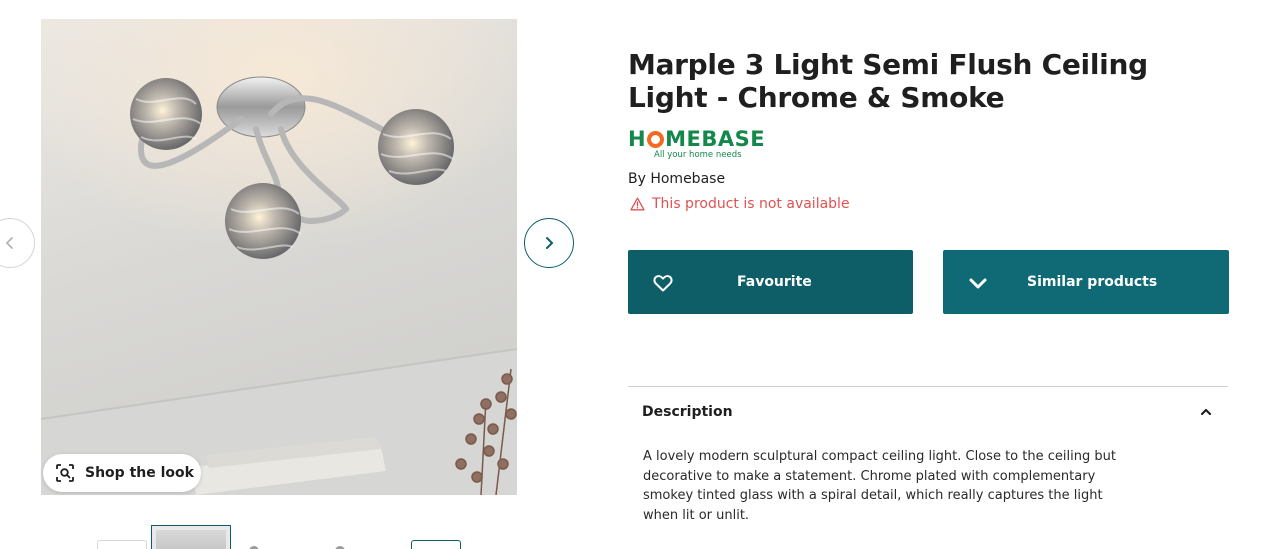 The height and width of the screenshot is (549, 1267). What do you see at coordinates (656, 139) in the screenshot?
I see `logo-o-ring` at bounding box center [656, 139].